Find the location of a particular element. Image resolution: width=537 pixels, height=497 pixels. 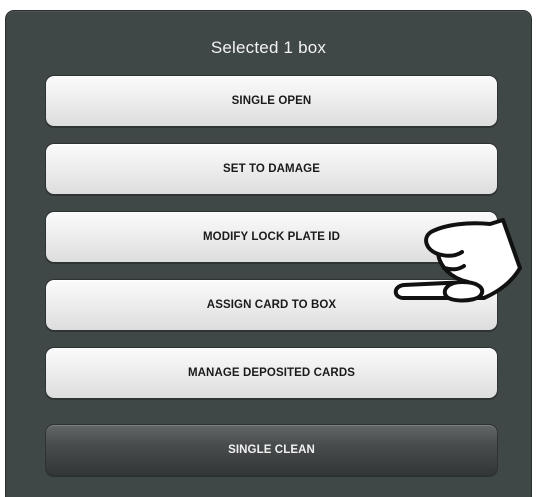

assign-card-to-box-label: ASSIGN CARD TO BOX is located at coordinates (271, 305).